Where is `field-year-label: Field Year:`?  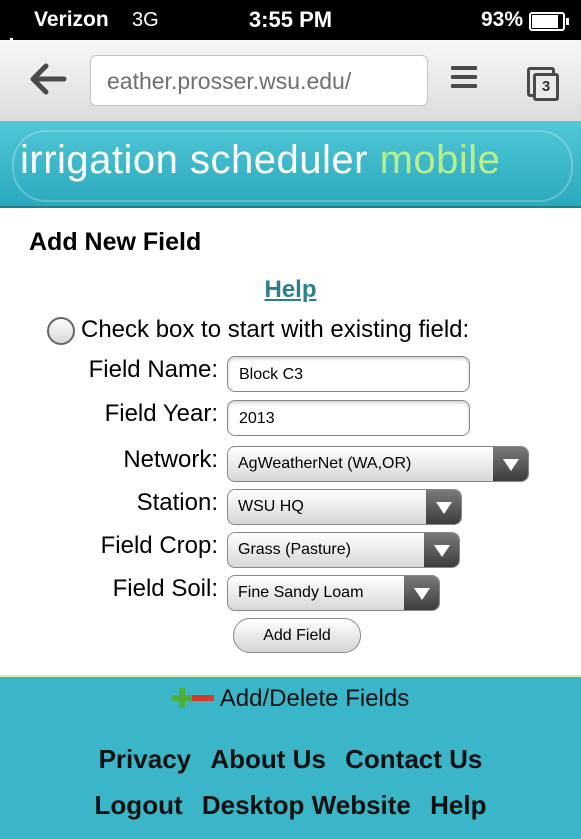
field-year-label: Field Year: is located at coordinates (161, 413).